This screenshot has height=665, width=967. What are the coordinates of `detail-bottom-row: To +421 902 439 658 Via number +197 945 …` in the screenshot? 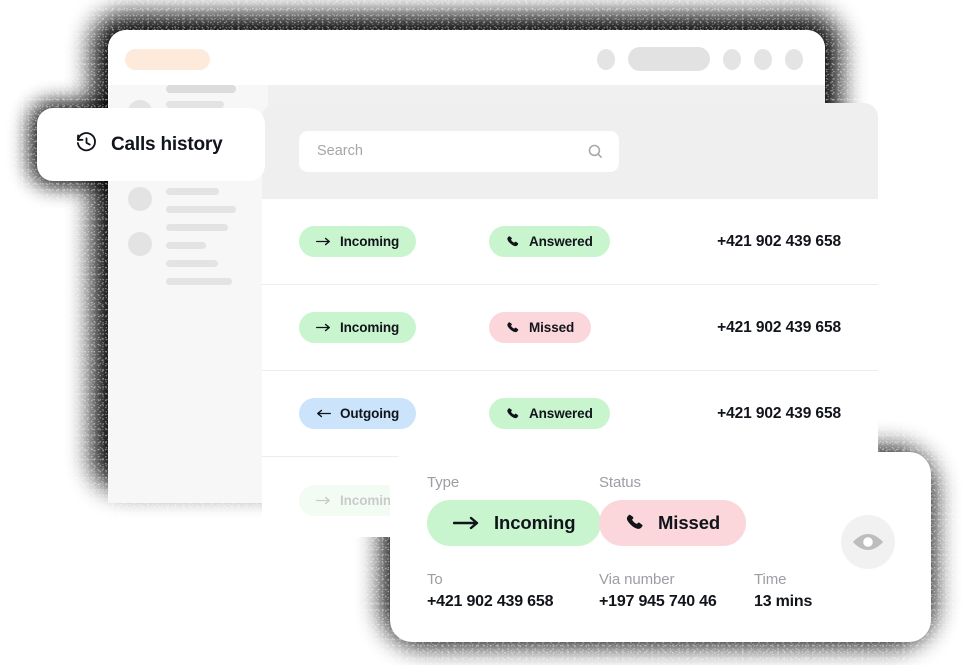 It's located at (679, 591).